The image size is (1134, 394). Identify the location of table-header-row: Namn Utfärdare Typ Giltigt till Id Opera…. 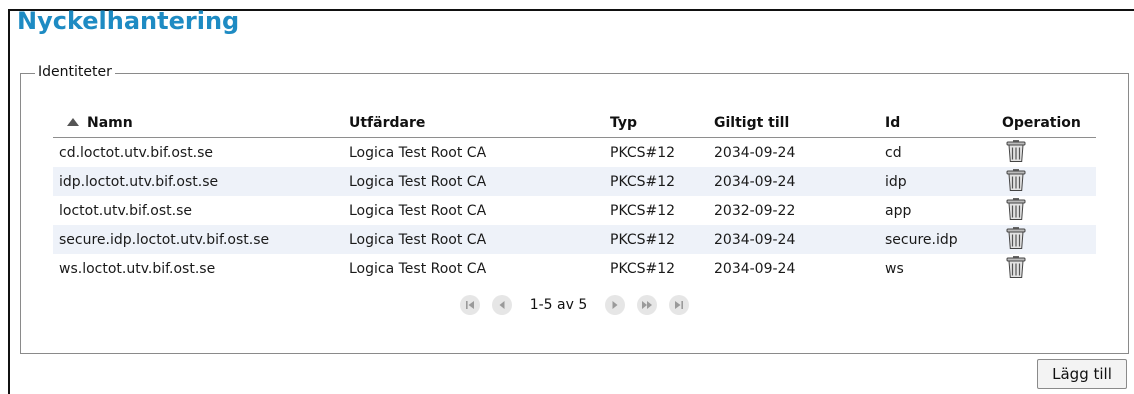
(574, 123).